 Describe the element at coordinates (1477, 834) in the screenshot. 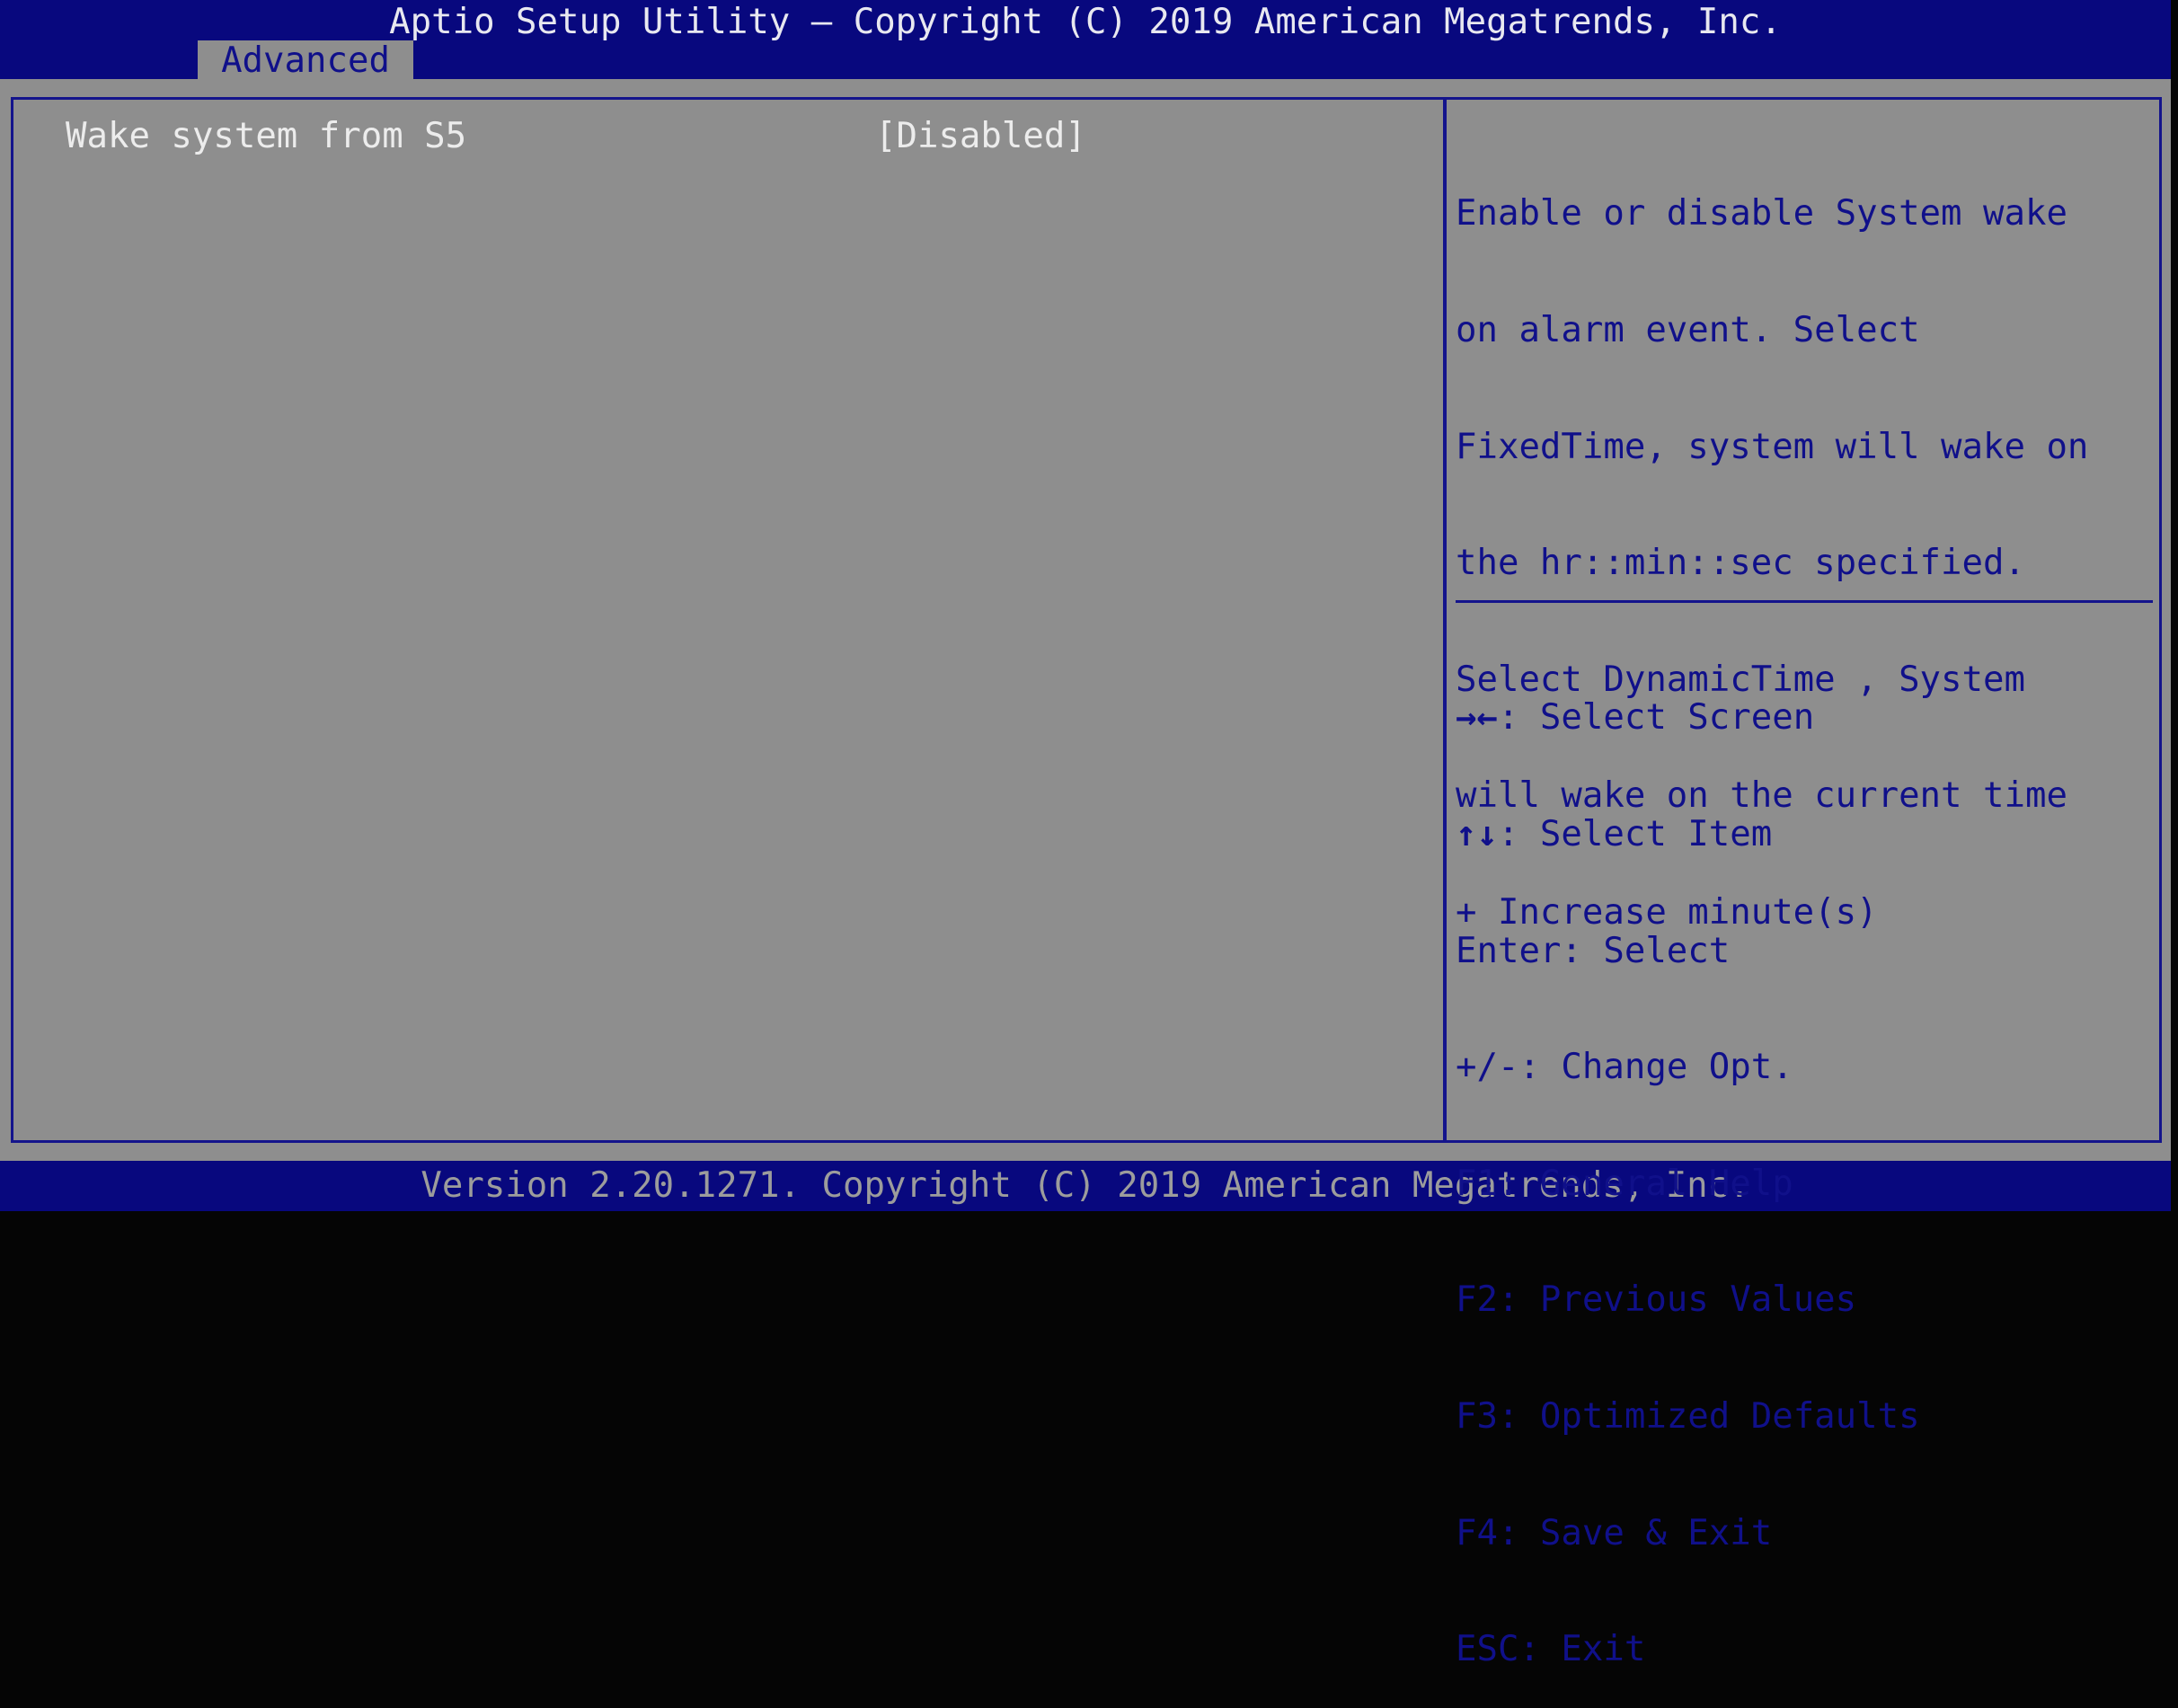

I see `up-down-arrows-icon: ↑↓` at that location.